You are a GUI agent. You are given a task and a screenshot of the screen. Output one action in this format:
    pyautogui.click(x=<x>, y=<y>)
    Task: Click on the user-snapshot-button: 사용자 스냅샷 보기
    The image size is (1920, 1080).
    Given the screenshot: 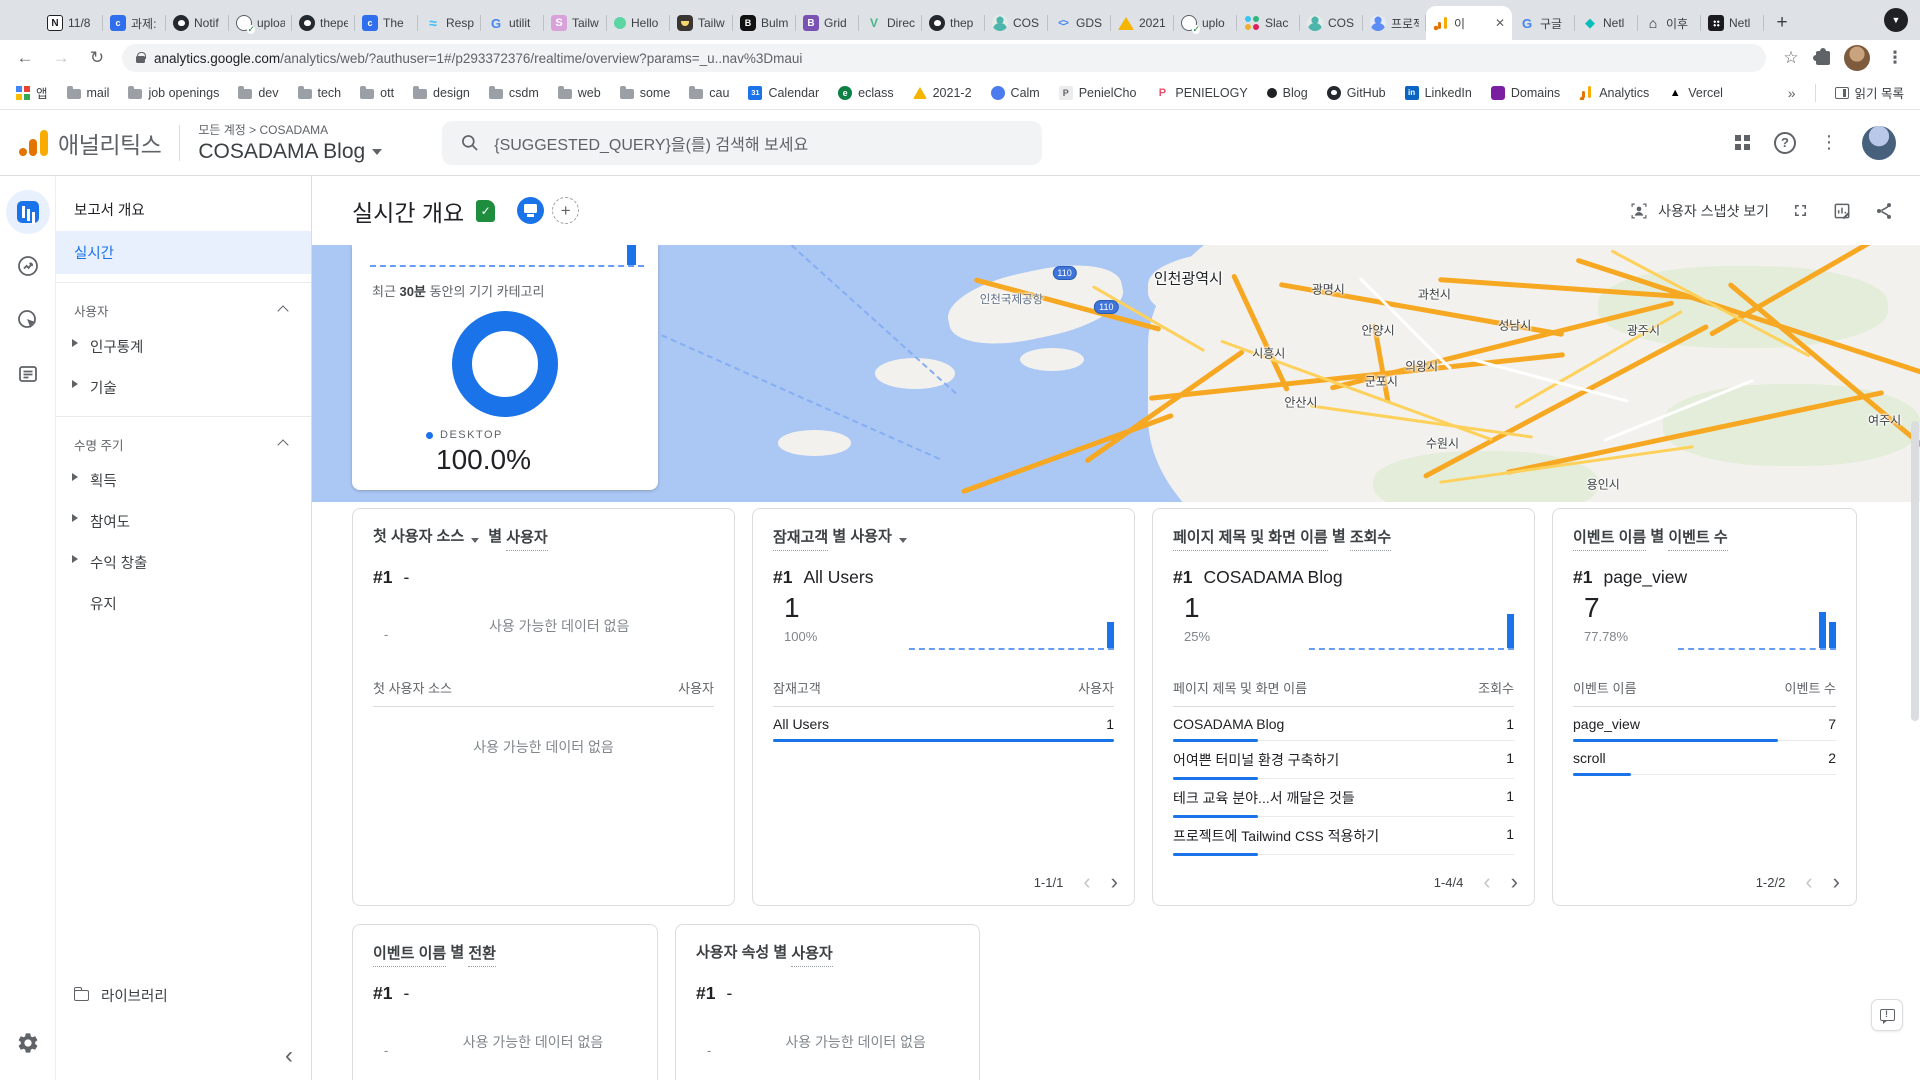 What is the action you would take?
    pyautogui.click(x=1699, y=211)
    